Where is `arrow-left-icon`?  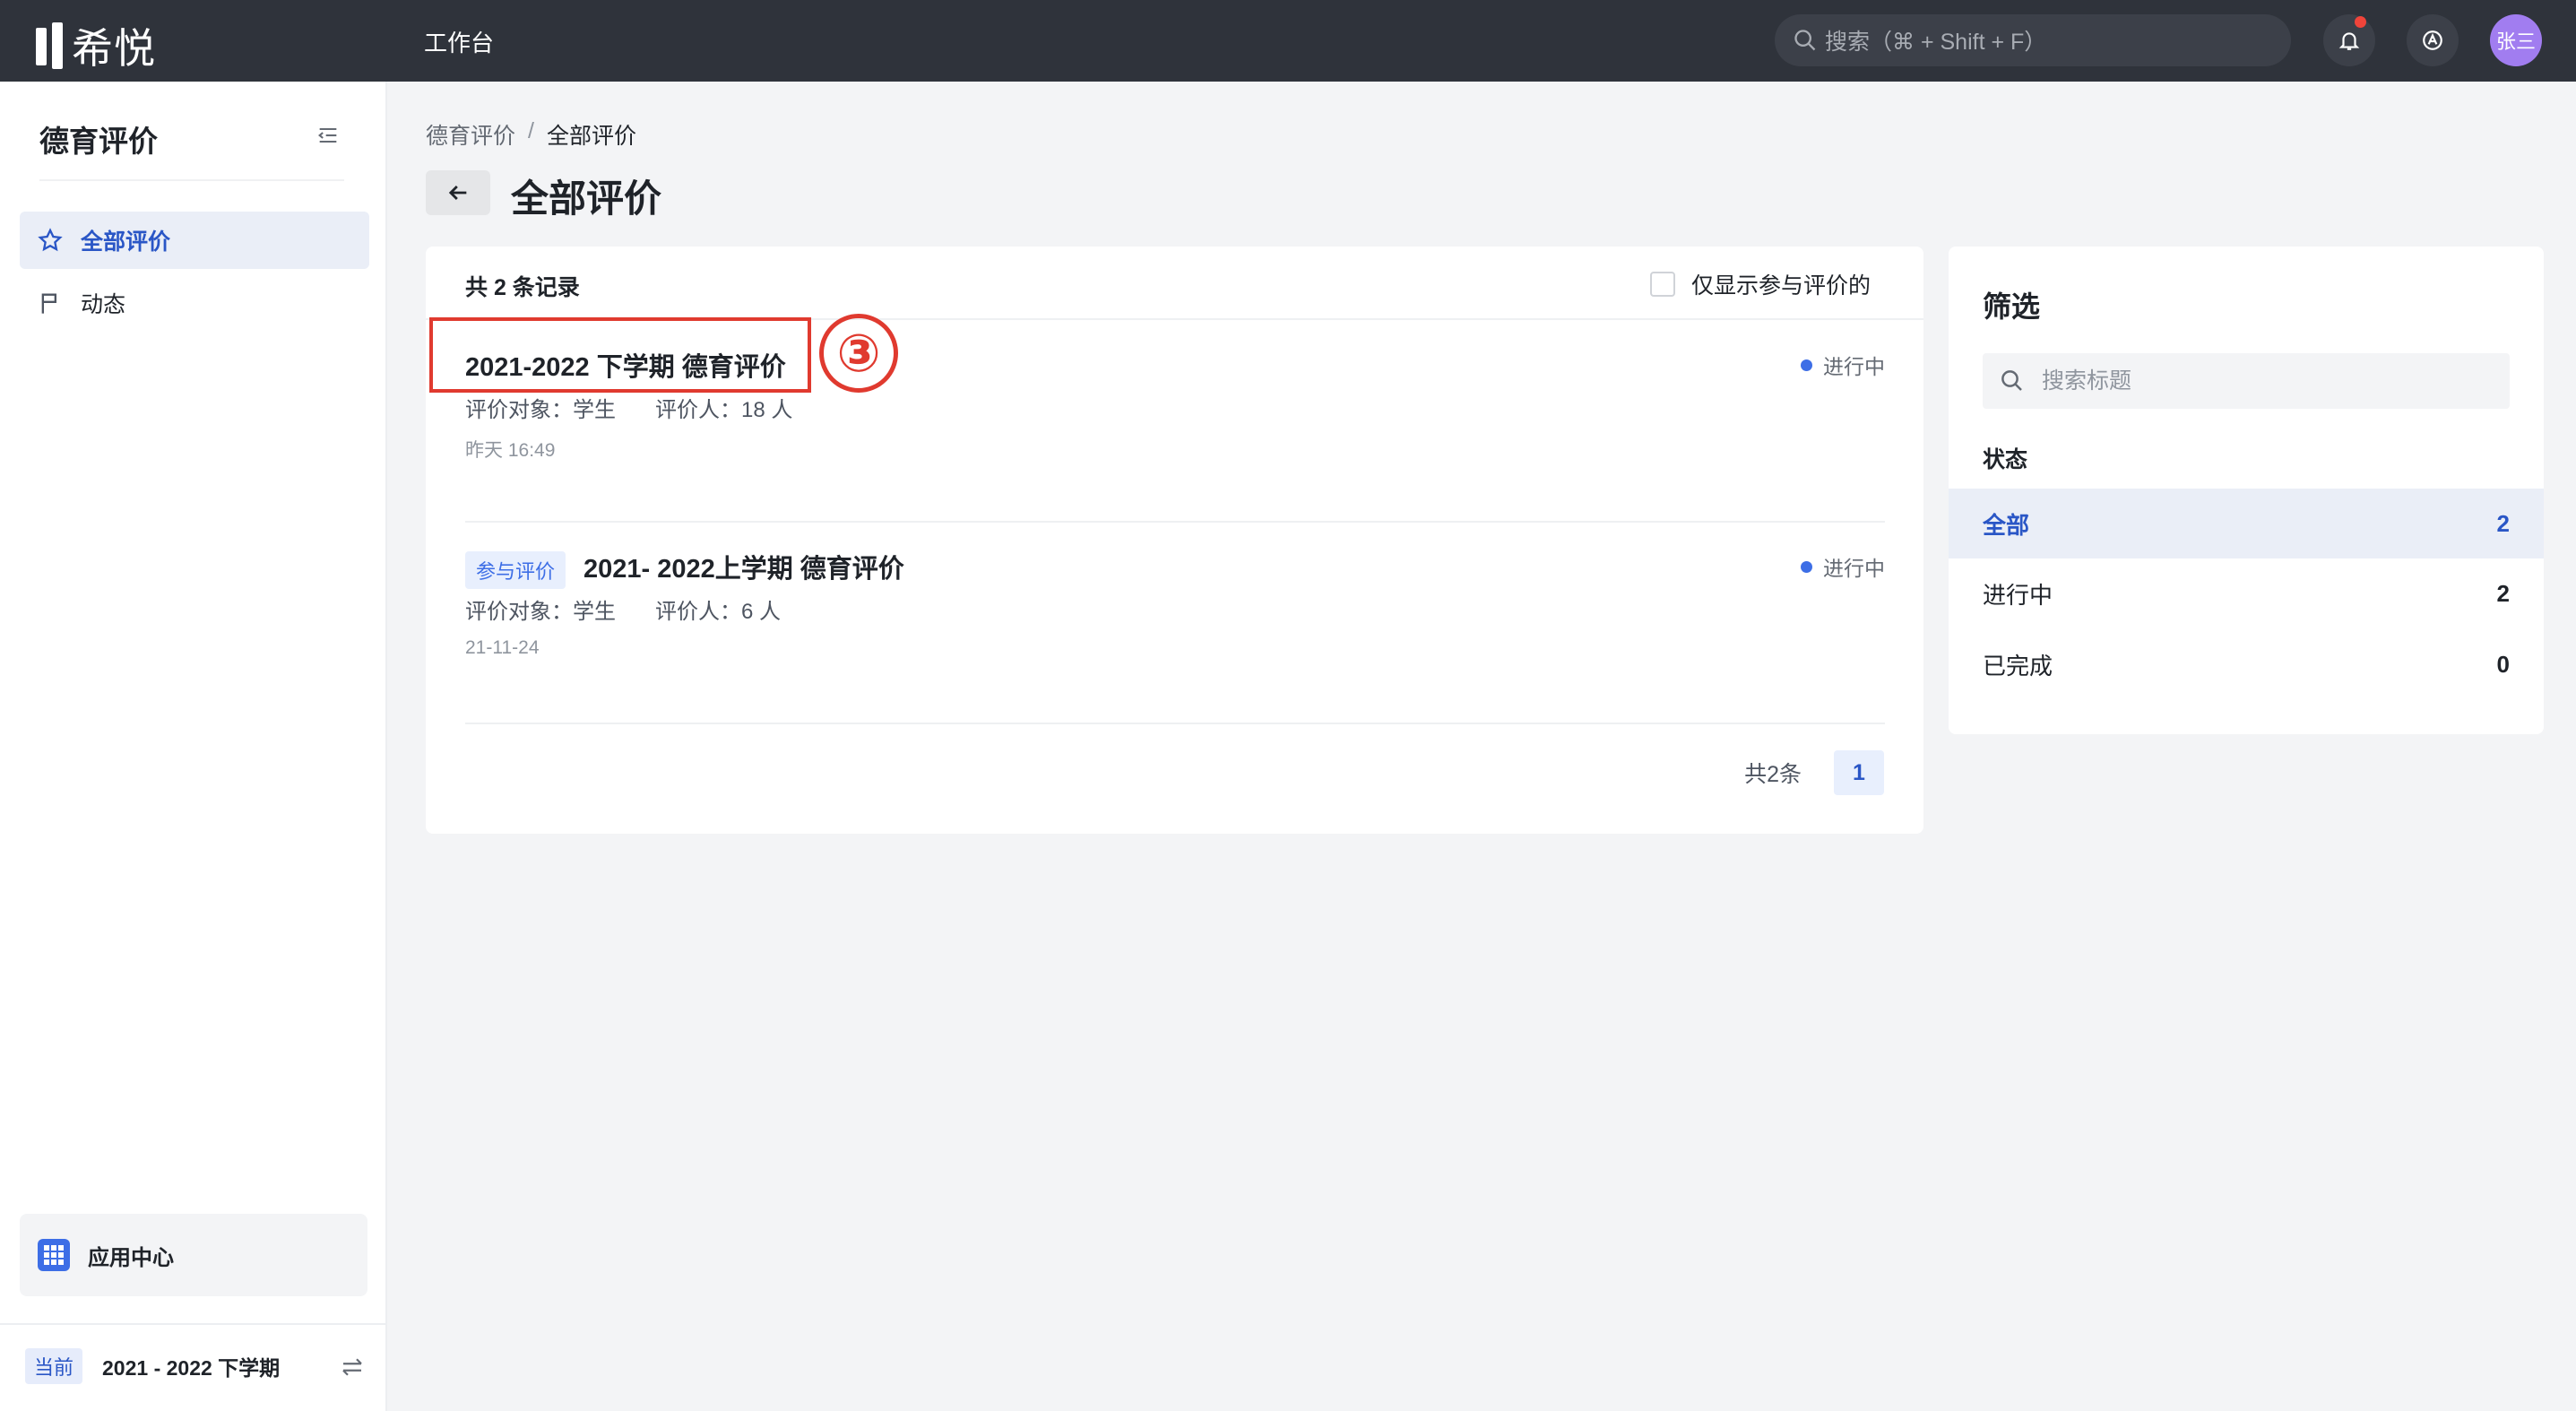 arrow-left-icon is located at coordinates (457, 193).